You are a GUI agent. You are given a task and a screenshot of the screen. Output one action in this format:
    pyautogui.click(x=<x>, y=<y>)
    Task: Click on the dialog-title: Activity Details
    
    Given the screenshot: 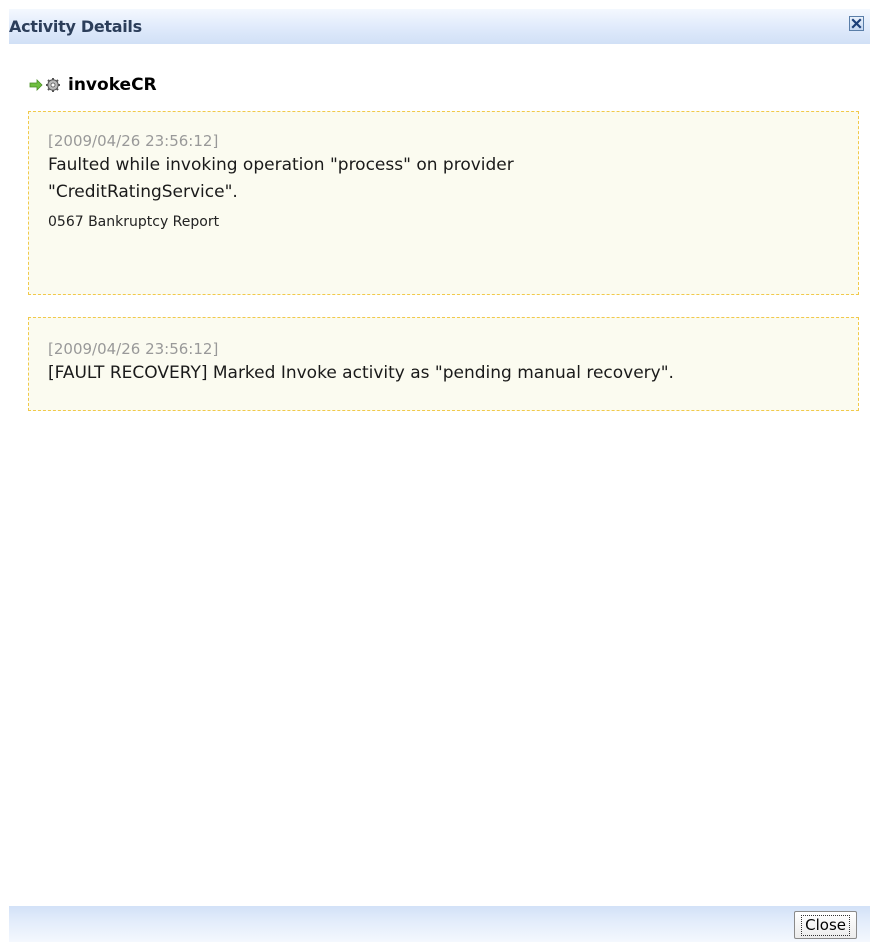 What is the action you would take?
    pyautogui.click(x=75, y=26)
    